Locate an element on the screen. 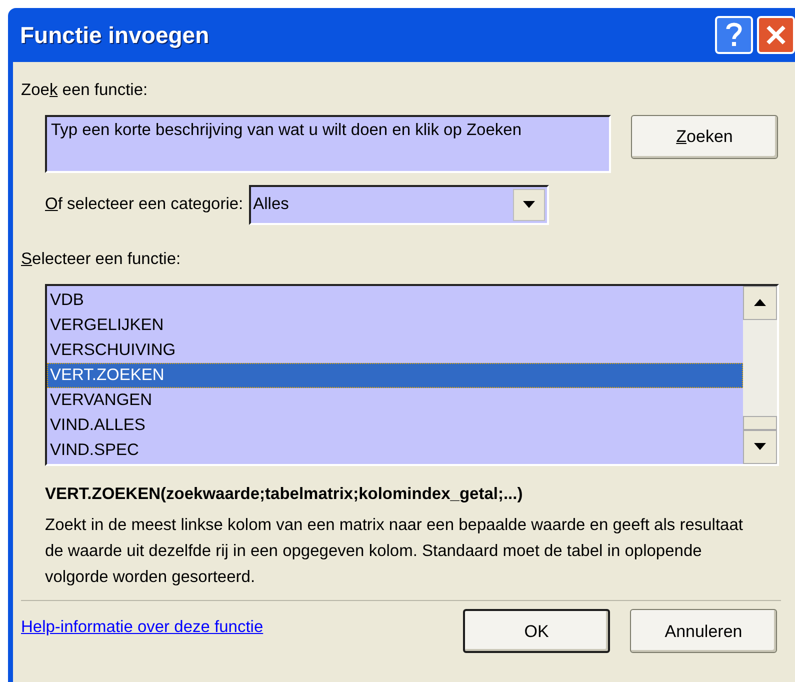 This screenshot has width=795, height=682. function-item: VERVANGEN is located at coordinates (395, 401).